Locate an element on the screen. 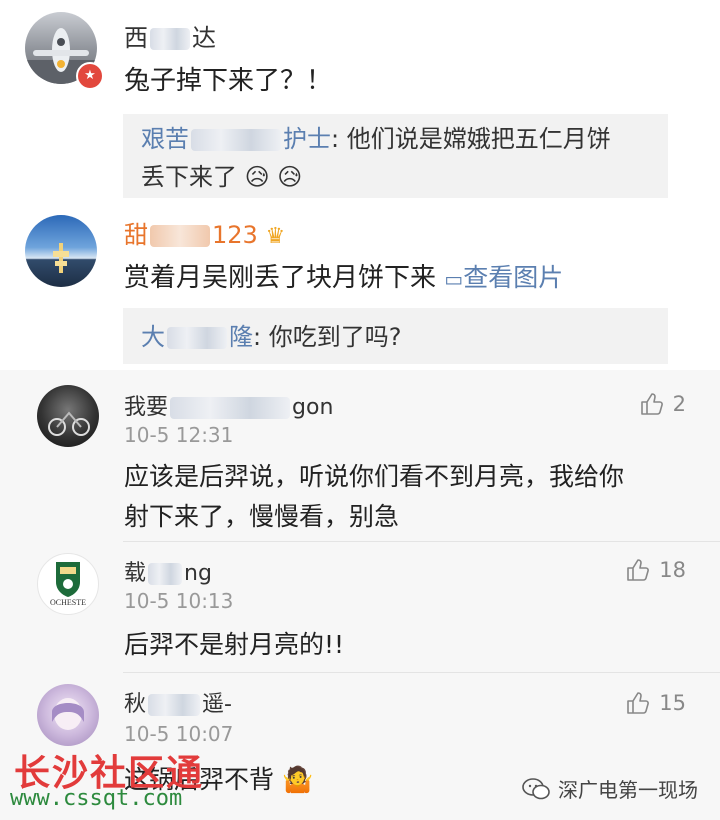 The width and height of the screenshot is (720, 820). comment-text: 应该是后羿说，听说你们看不到月亮，我给你 is located at coordinates (374, 476).